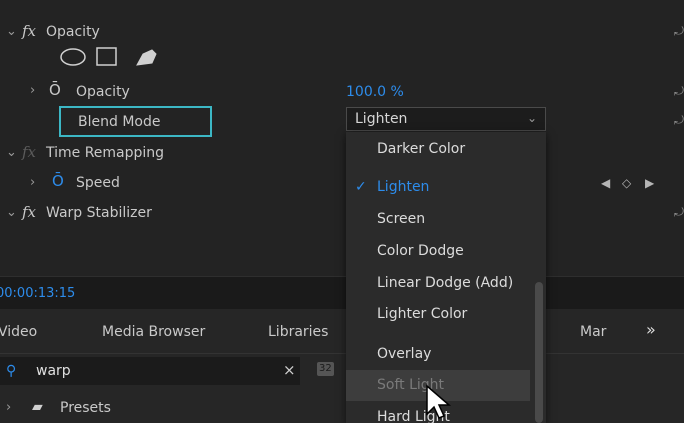 This screenshot has width=684, height=423. What do you see at coordinates (18, 332) in the screenshot?
I see `tab-video: Video` at bounding box center [18, 332].